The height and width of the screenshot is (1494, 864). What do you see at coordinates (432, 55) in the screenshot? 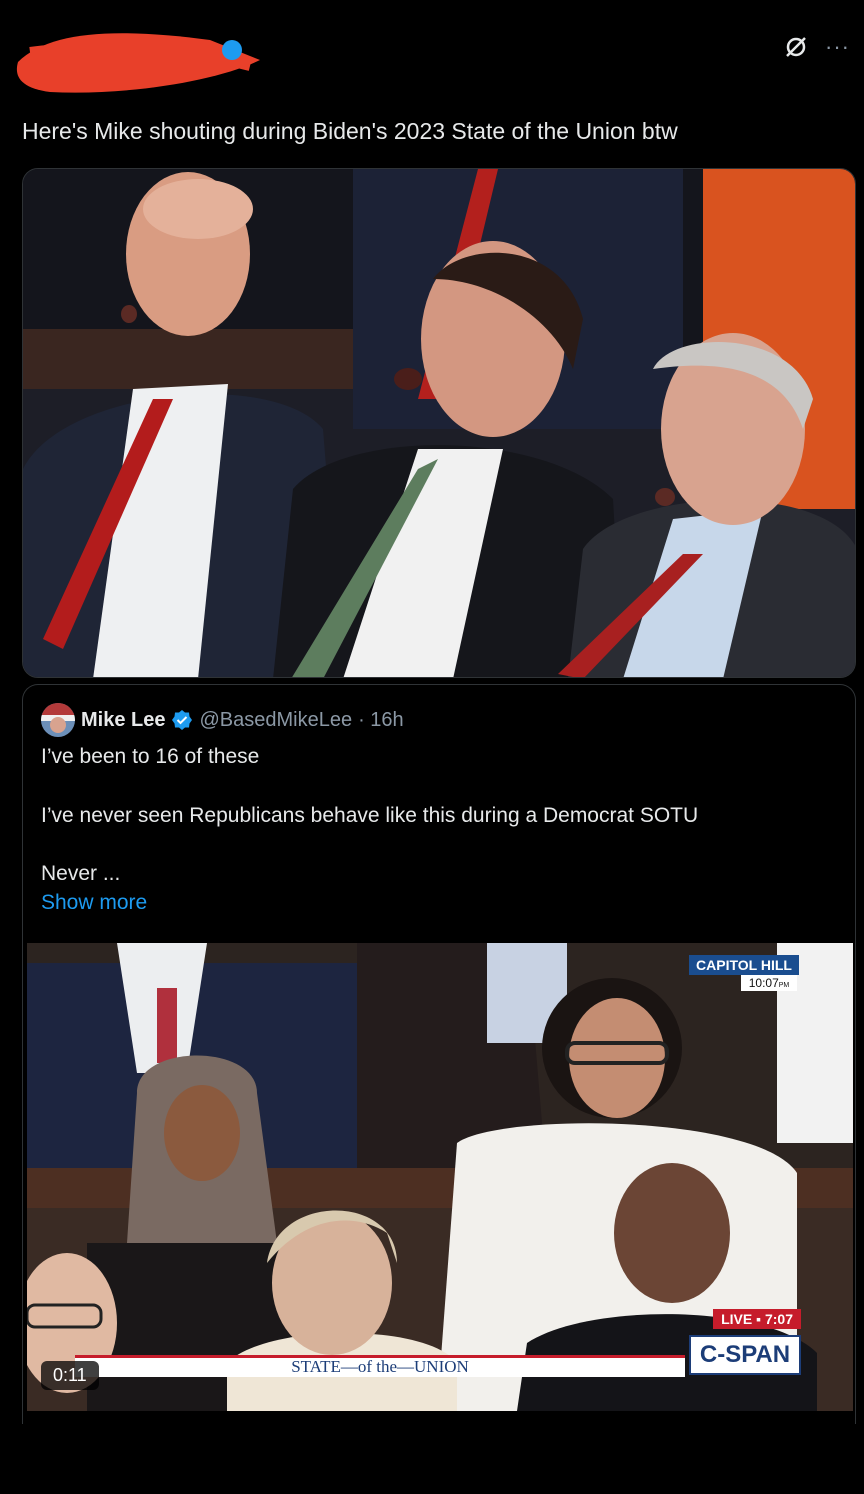
I see `post-header: ···` at bounding box center [432, 55].